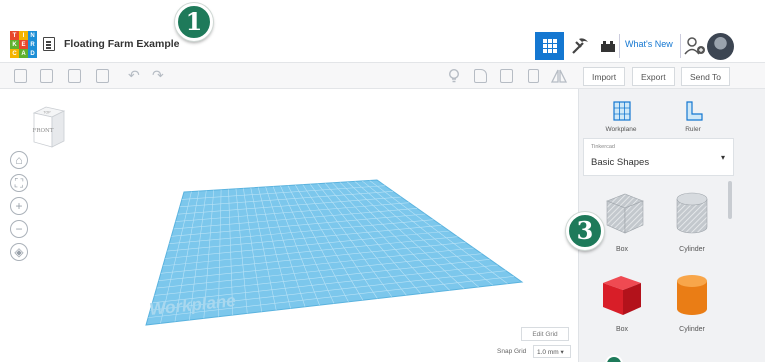 The height and width of the screenshot is (362, 765). I want to click on shape-box-solid: Box, so click(622, 306).